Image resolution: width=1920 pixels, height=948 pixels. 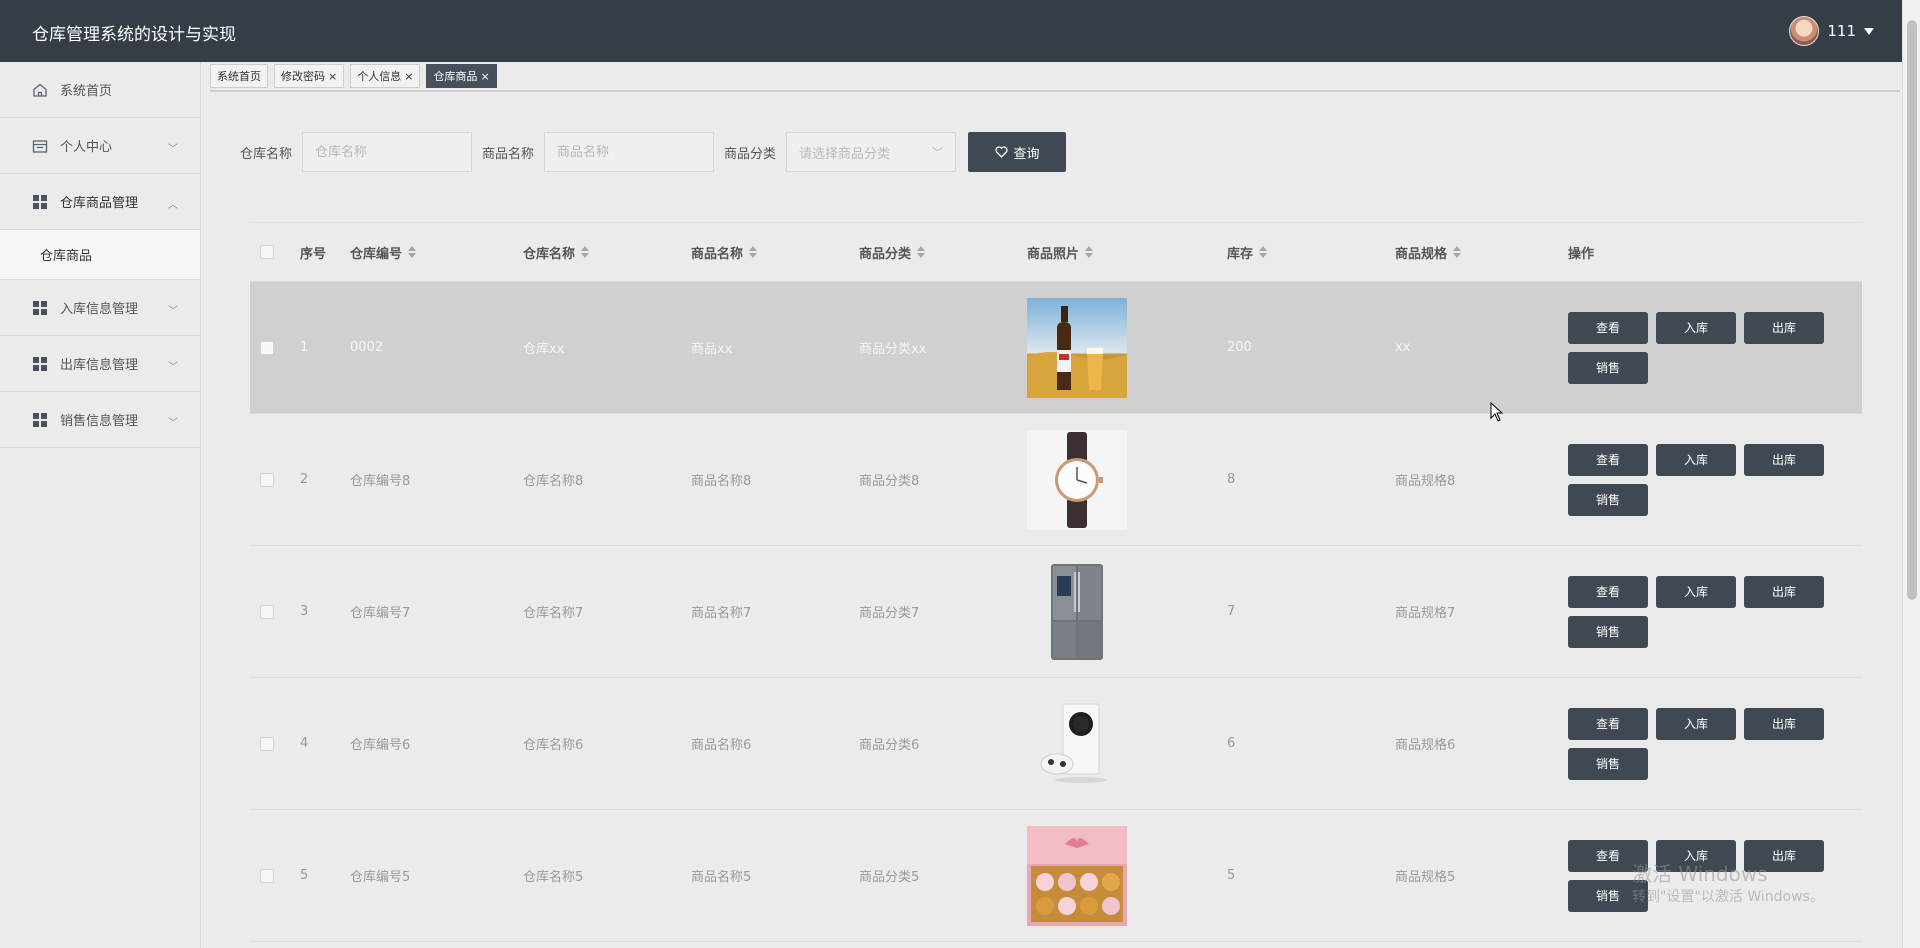 I want to click on column-header-label: 仓库编号, so click(x=376, y=254).